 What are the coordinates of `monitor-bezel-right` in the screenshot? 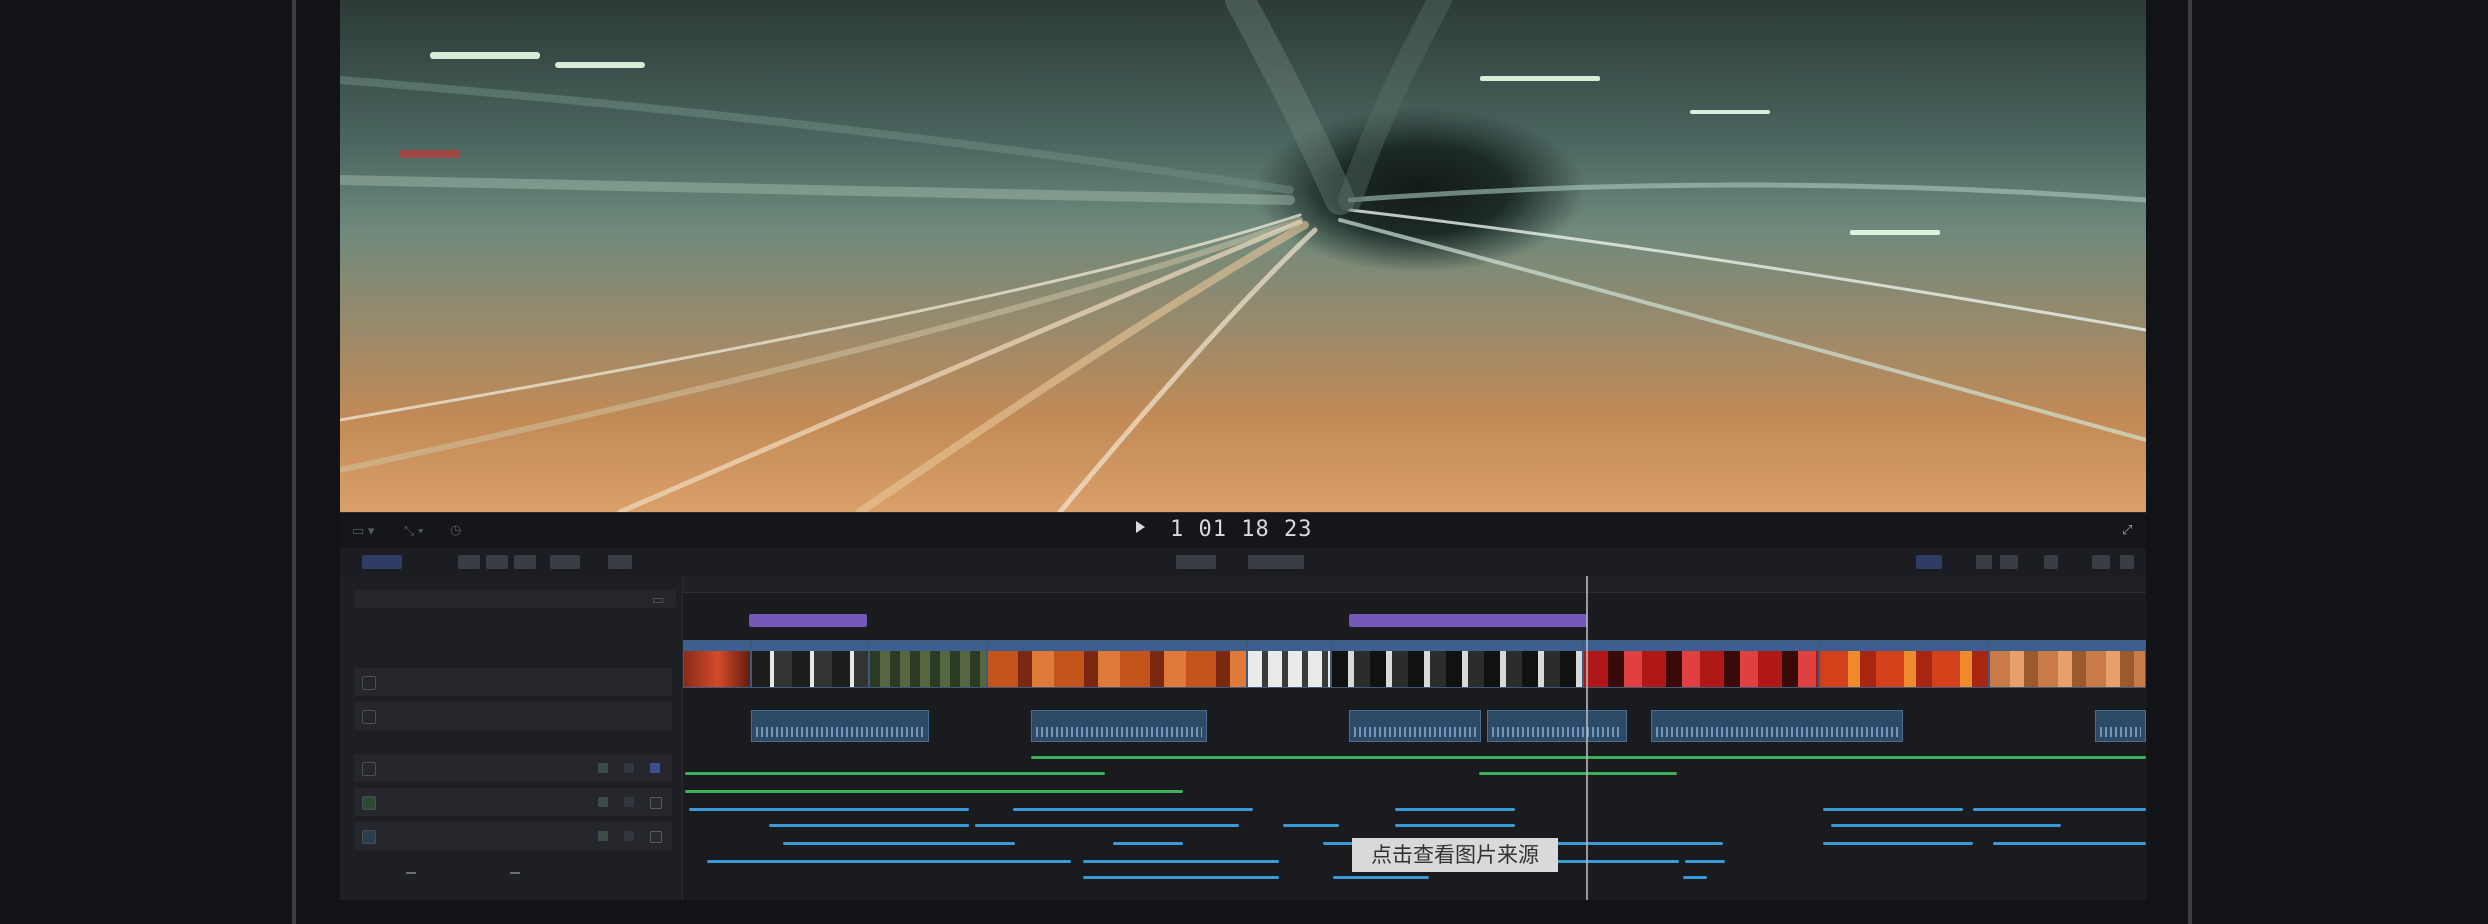 It's located at (2190, 462).